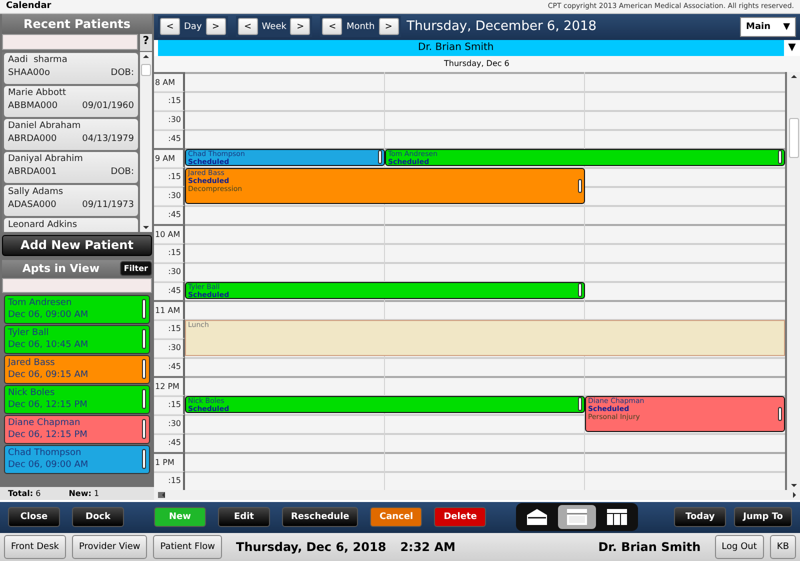 The width and height of the screenshot is (800, 561). What do you see at coordinates (187, 546) in the screenshot?
I see `nav-button: Patient Flow` at bounding box center [187, 546].